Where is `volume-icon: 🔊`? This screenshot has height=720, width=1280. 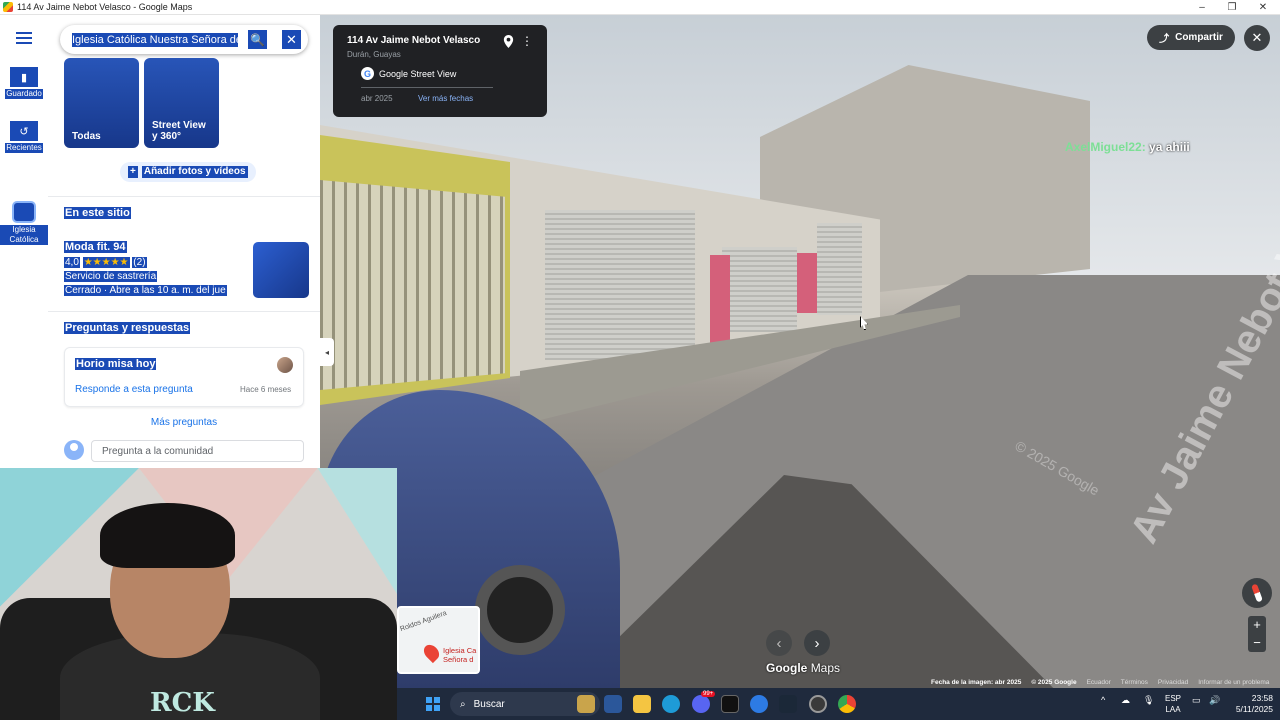 volume-icon: 🔊 is located at coordinates (1214, 700).